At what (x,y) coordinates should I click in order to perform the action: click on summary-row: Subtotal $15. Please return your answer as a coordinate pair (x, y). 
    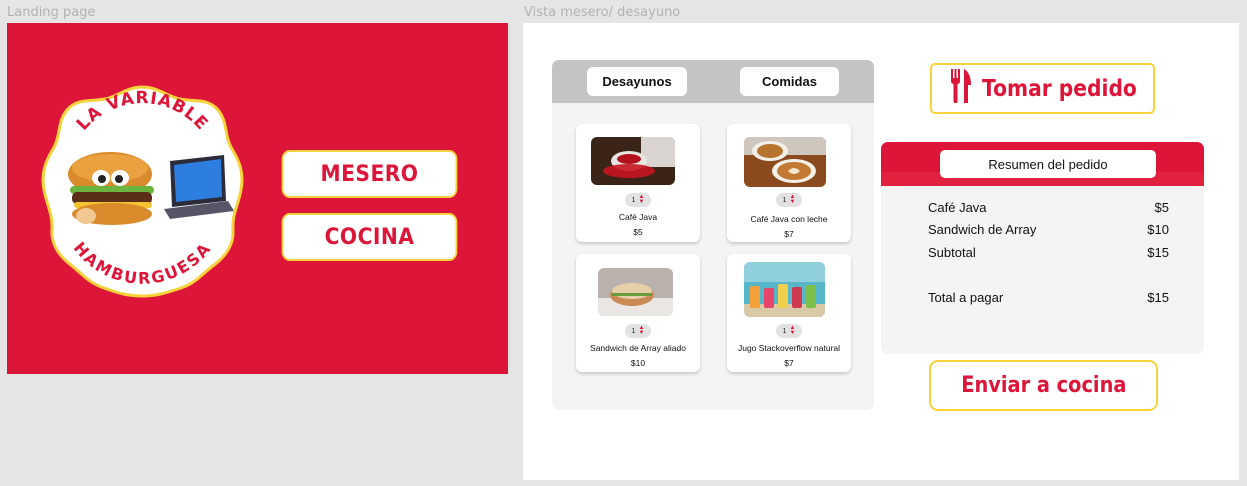
    Looking at the image, I should click on (1048, 252).